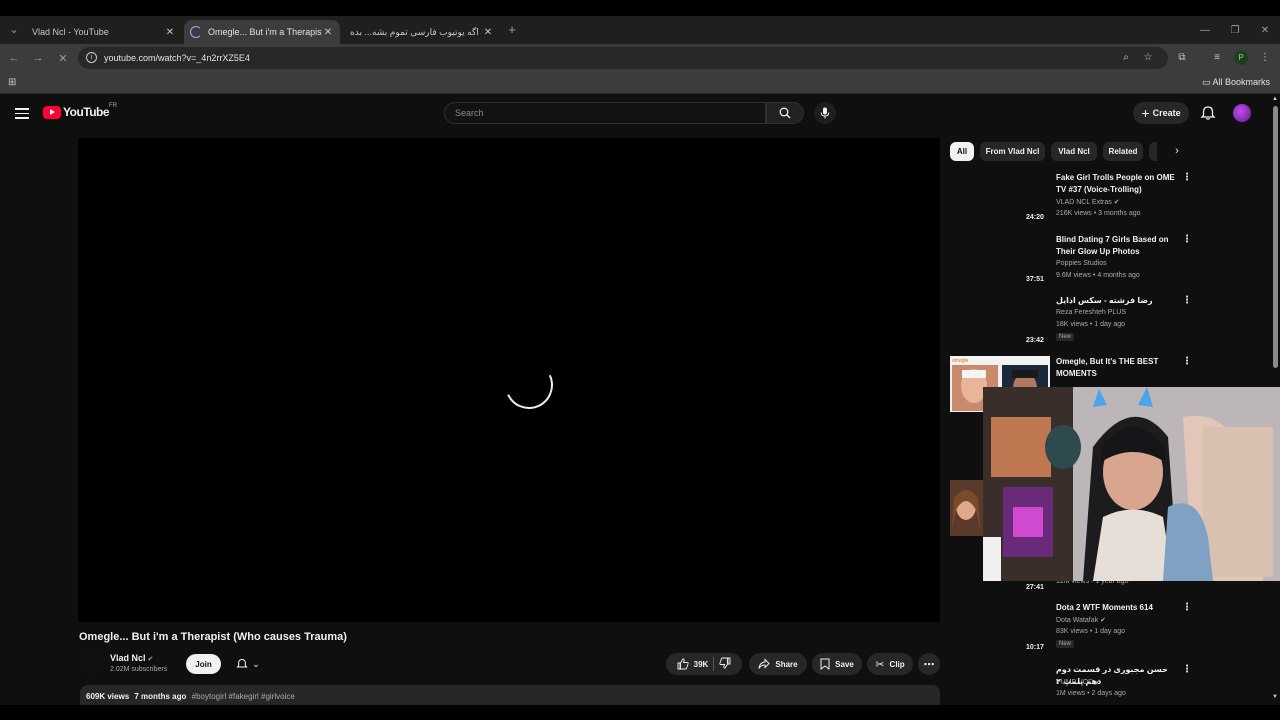 The image size is (1280, 720). What do you see at coordinates (1145, 113) in the screenshot?
I see `plus-icon: +` at bounding box center [1145, 113].